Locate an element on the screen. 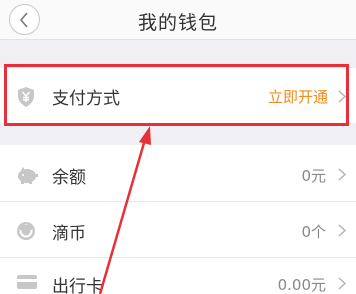 This screenshot has width=356, height=294. balance-label: 余额 is located at coordinates (69, 178).